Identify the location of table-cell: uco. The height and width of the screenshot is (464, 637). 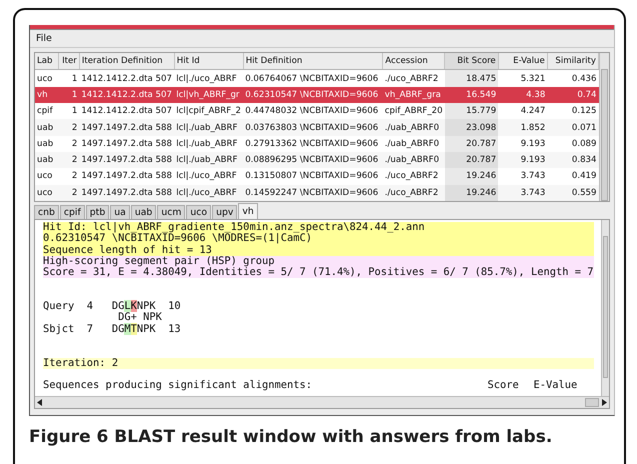
(46, 78).